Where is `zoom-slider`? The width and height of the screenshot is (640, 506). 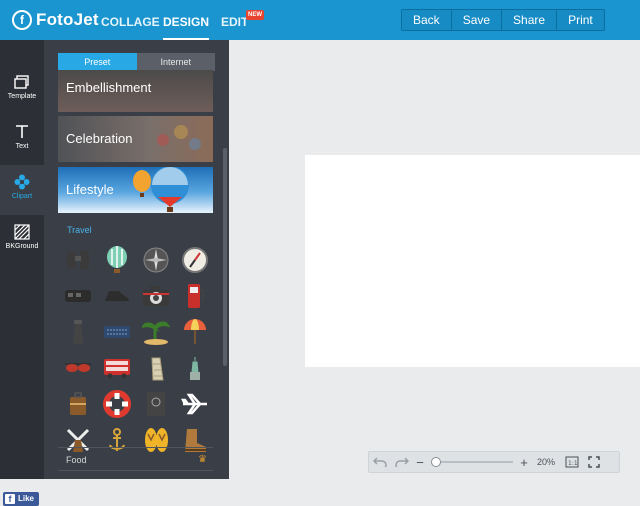
zoom-slider is located at coordinates (472, 462).